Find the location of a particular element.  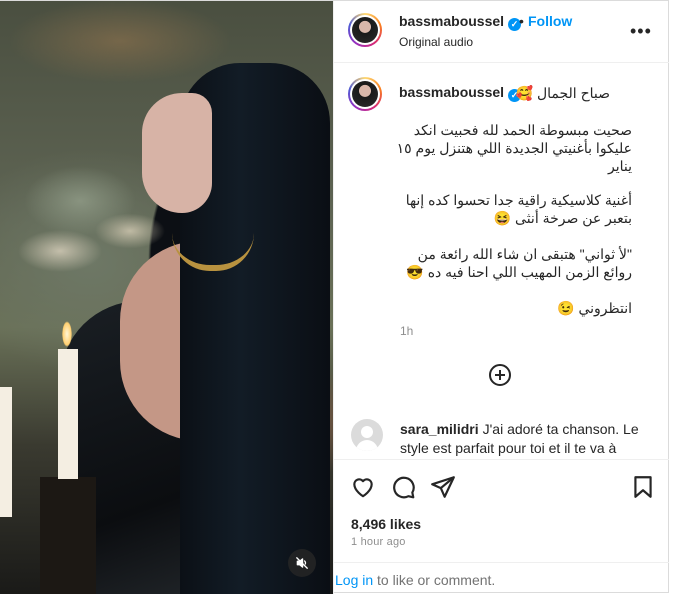

caption-timestamp: 1h is located at coordinates (406, 331).